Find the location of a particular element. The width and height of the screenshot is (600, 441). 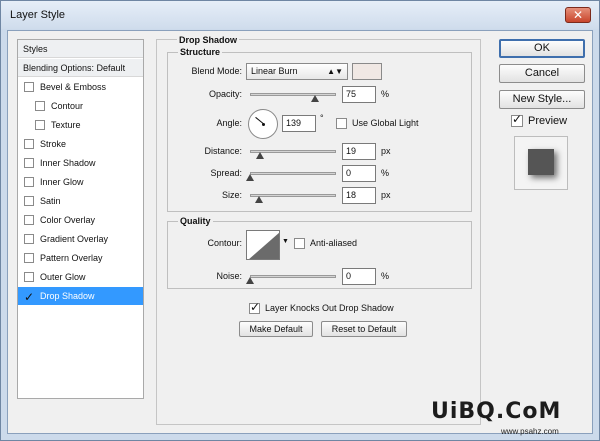

angle-dial is located at coordinates (263, 124).